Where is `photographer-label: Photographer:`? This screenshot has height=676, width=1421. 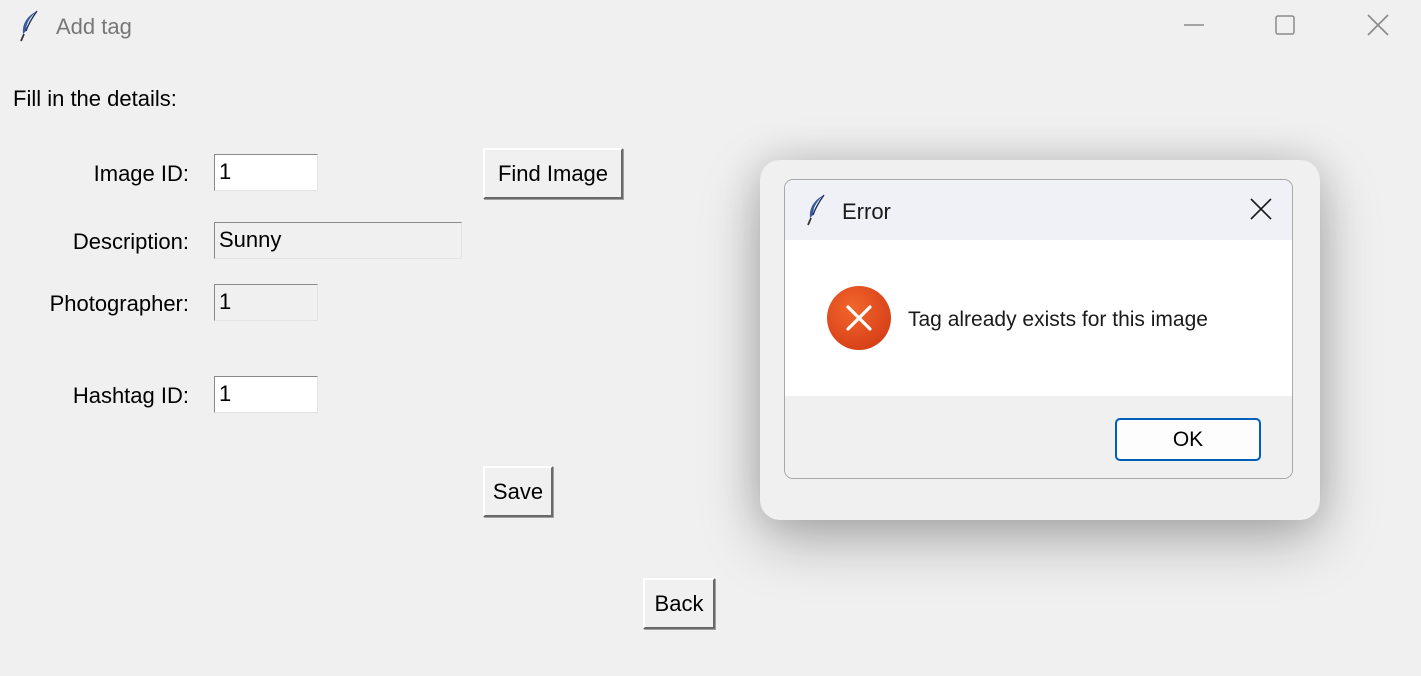
photographer-label: Photographer: is located at coordinates (119, 303).